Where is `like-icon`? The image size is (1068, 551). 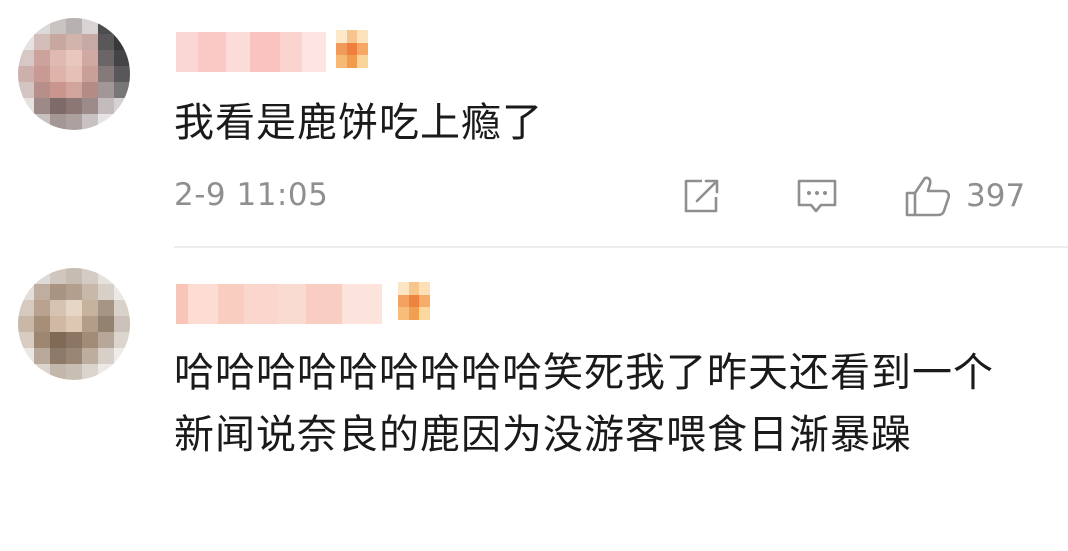 like-icon is located at coordinates (928, 196).